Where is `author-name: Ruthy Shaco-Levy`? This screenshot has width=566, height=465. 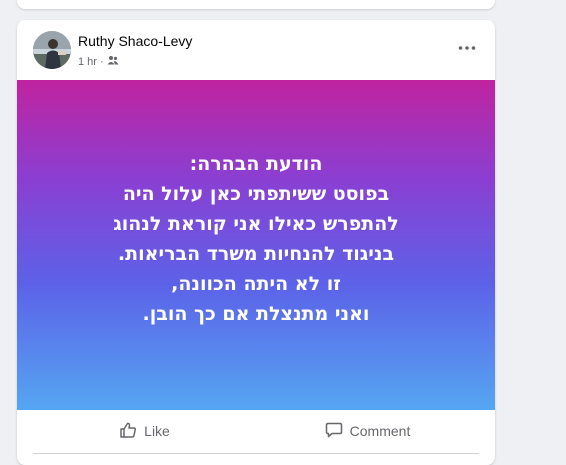
author-name: Ruthy Shaco-Levy is located at coordinates (135, 41).